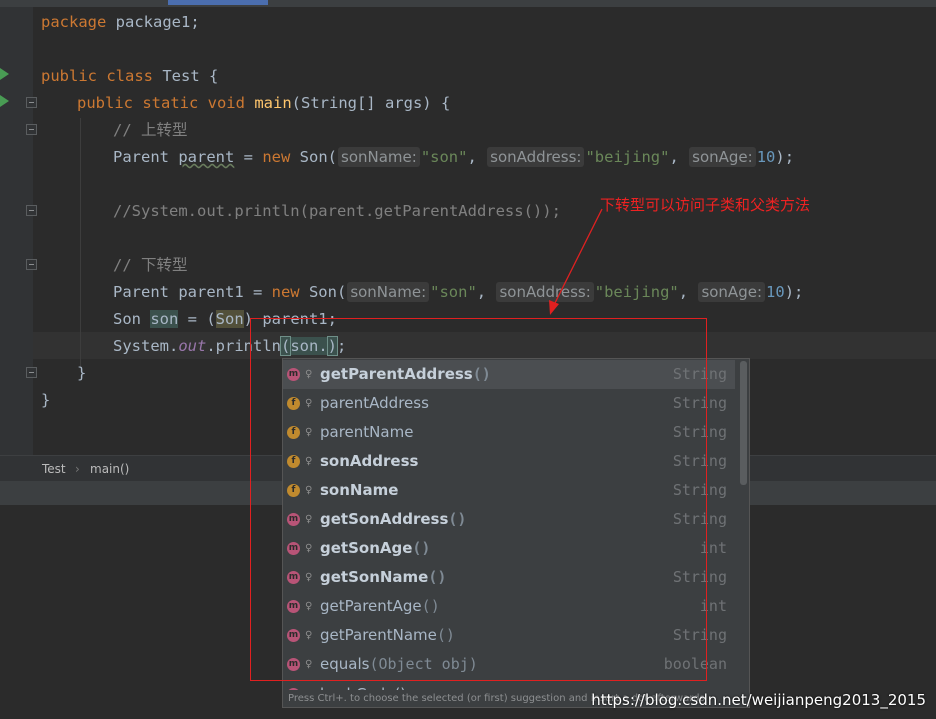 This screenshot has width=936, height=719. What do you see at coordinates (468, 3) in the screenshot?
I see `editor-tab-bar` at bounding box center [468, 3].